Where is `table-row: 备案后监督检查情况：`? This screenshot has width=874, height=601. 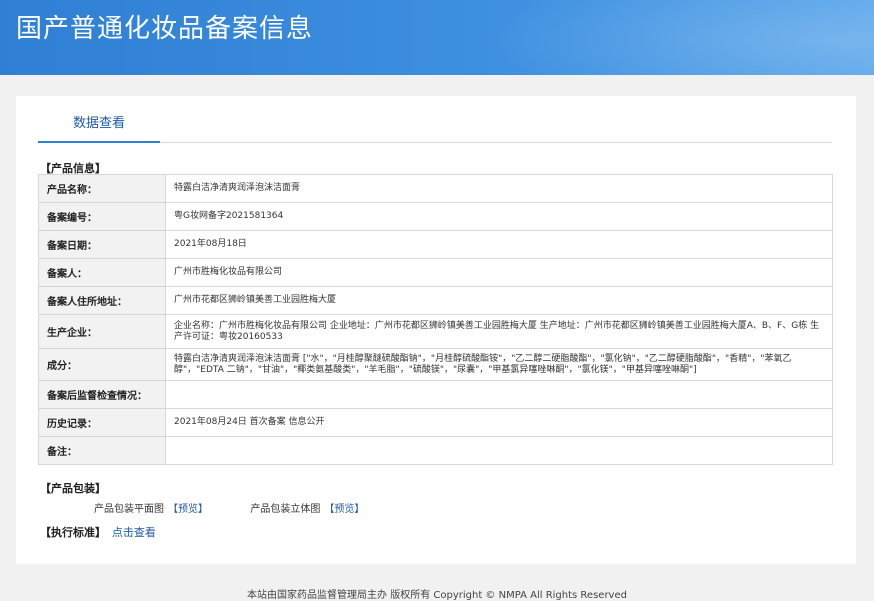 table-row: 备案后监督检查情况： is located at coordinates (435, 394).